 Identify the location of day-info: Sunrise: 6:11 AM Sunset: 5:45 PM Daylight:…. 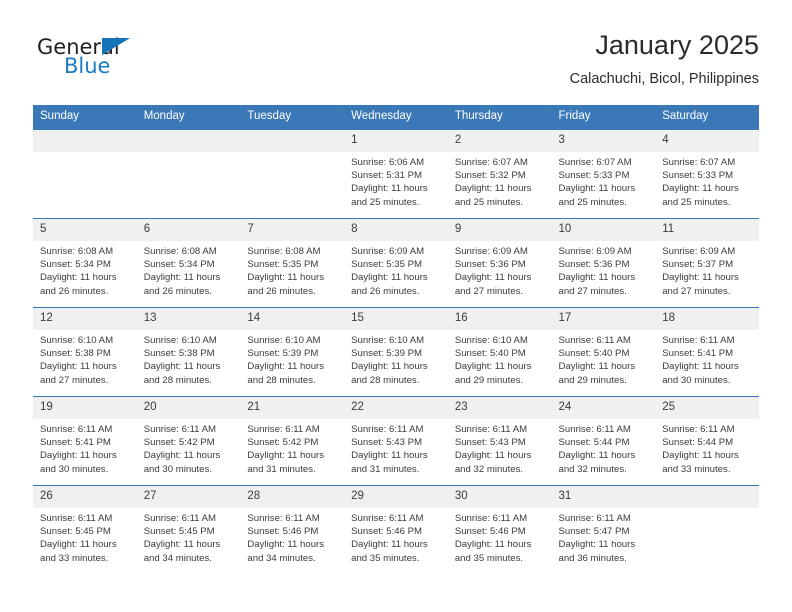
(189, 536).